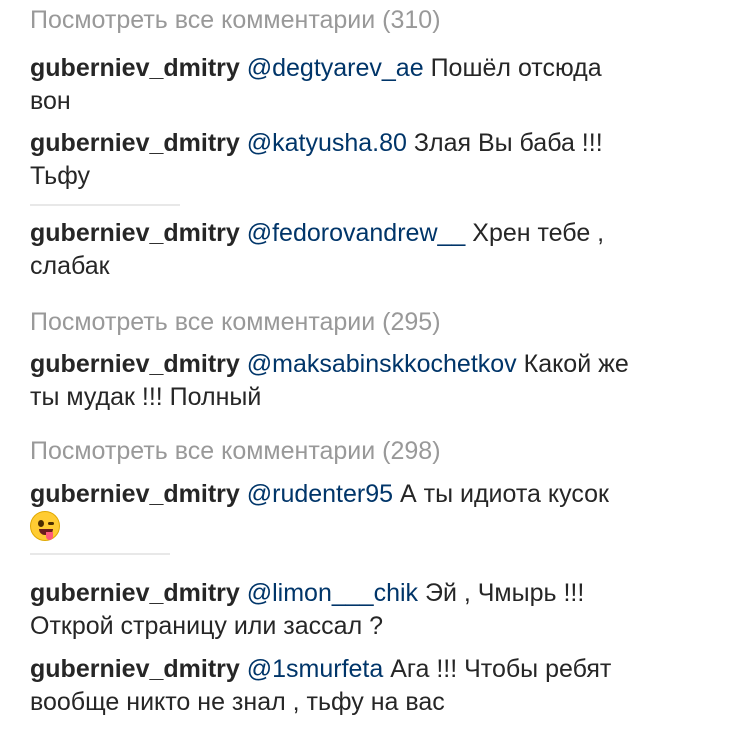 Image resolution: width=730 pixels, height=730 pixels. I want to click on comment-text-continued: слабак, so click(70, 266).